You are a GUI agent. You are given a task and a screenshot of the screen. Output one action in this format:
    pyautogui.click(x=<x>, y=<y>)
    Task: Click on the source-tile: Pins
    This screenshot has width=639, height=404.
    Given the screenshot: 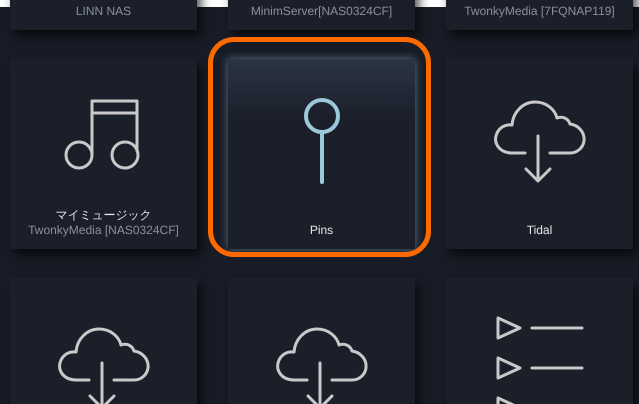 What is the action you would take?
    pyautogui.click(x=321, y=154)
    